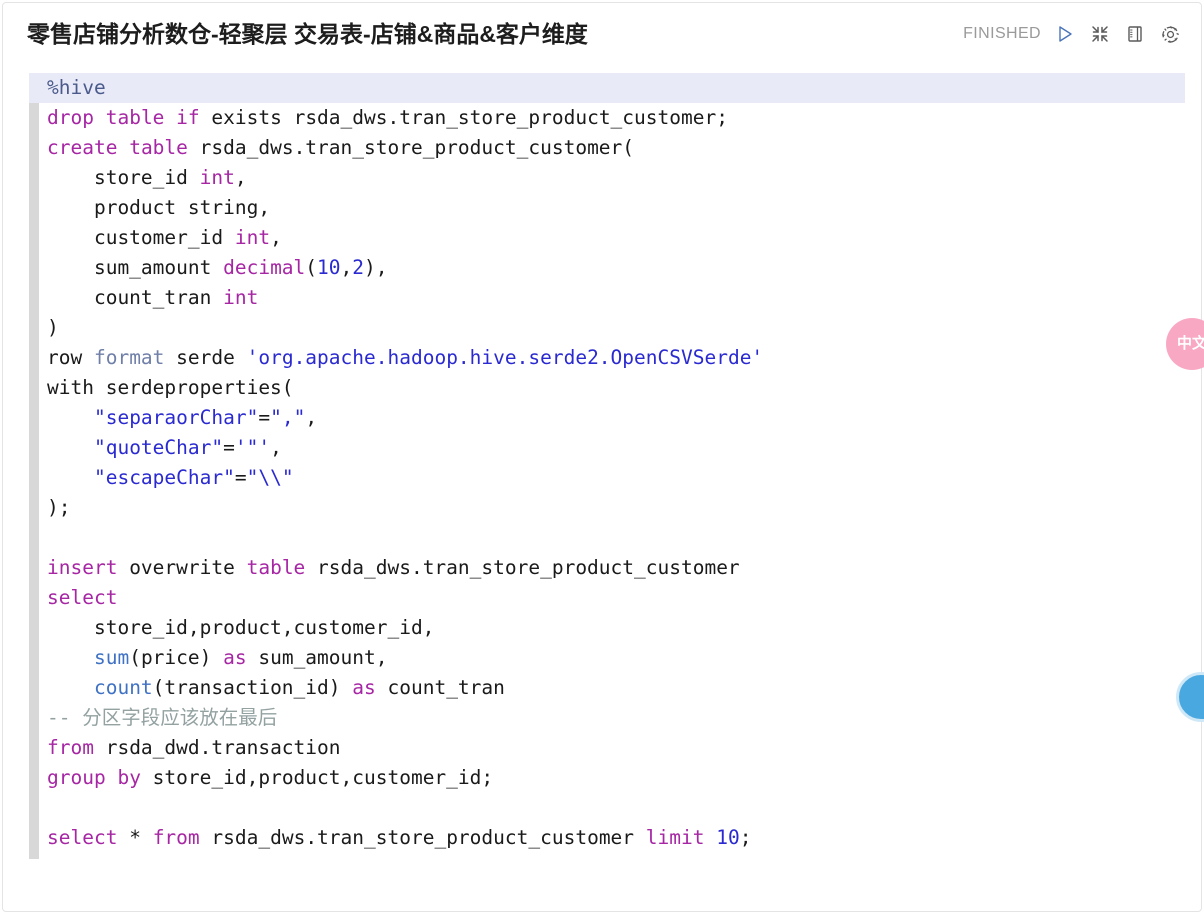 The width and height of the screenshot is (1204, 914). Describe the element at coordinates (307, 33) in the screenshot. I see `page-title: 零售店铺分析数仓-轻聚层 交易表-店铺&商品&客户维度` at that location.